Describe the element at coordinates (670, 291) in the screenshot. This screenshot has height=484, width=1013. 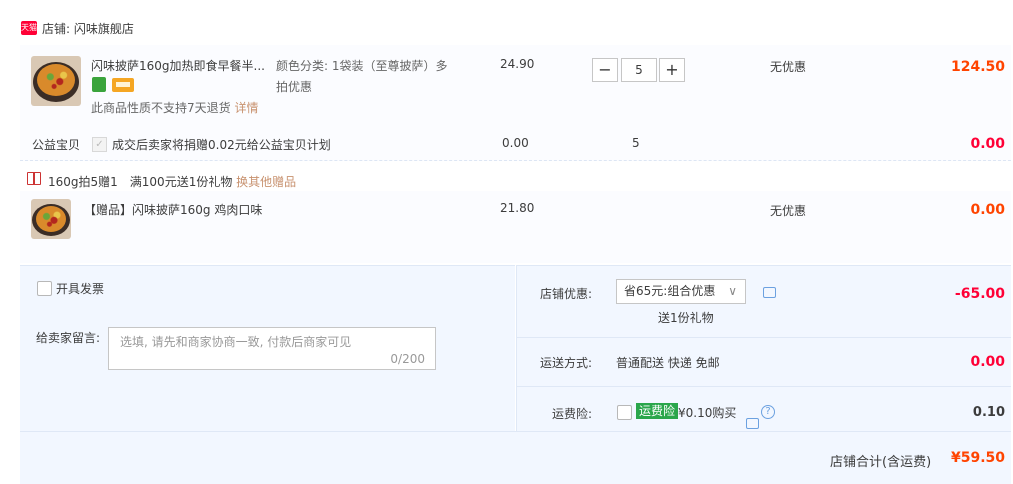
I see `store-discount-value: 省65元:组合优惠` at that location.